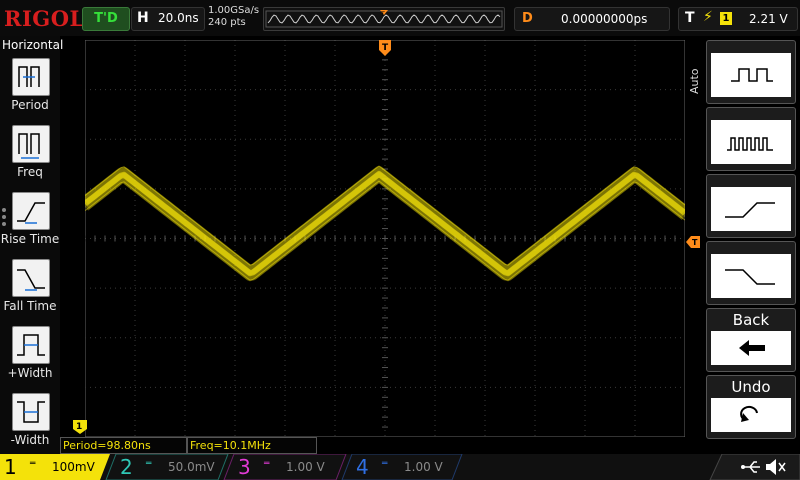 This screenshot has height=480, width=800. Describe the element at coordinates (751, 209) in the screenshot. I see `rising-edge-preset-icon` at that location.